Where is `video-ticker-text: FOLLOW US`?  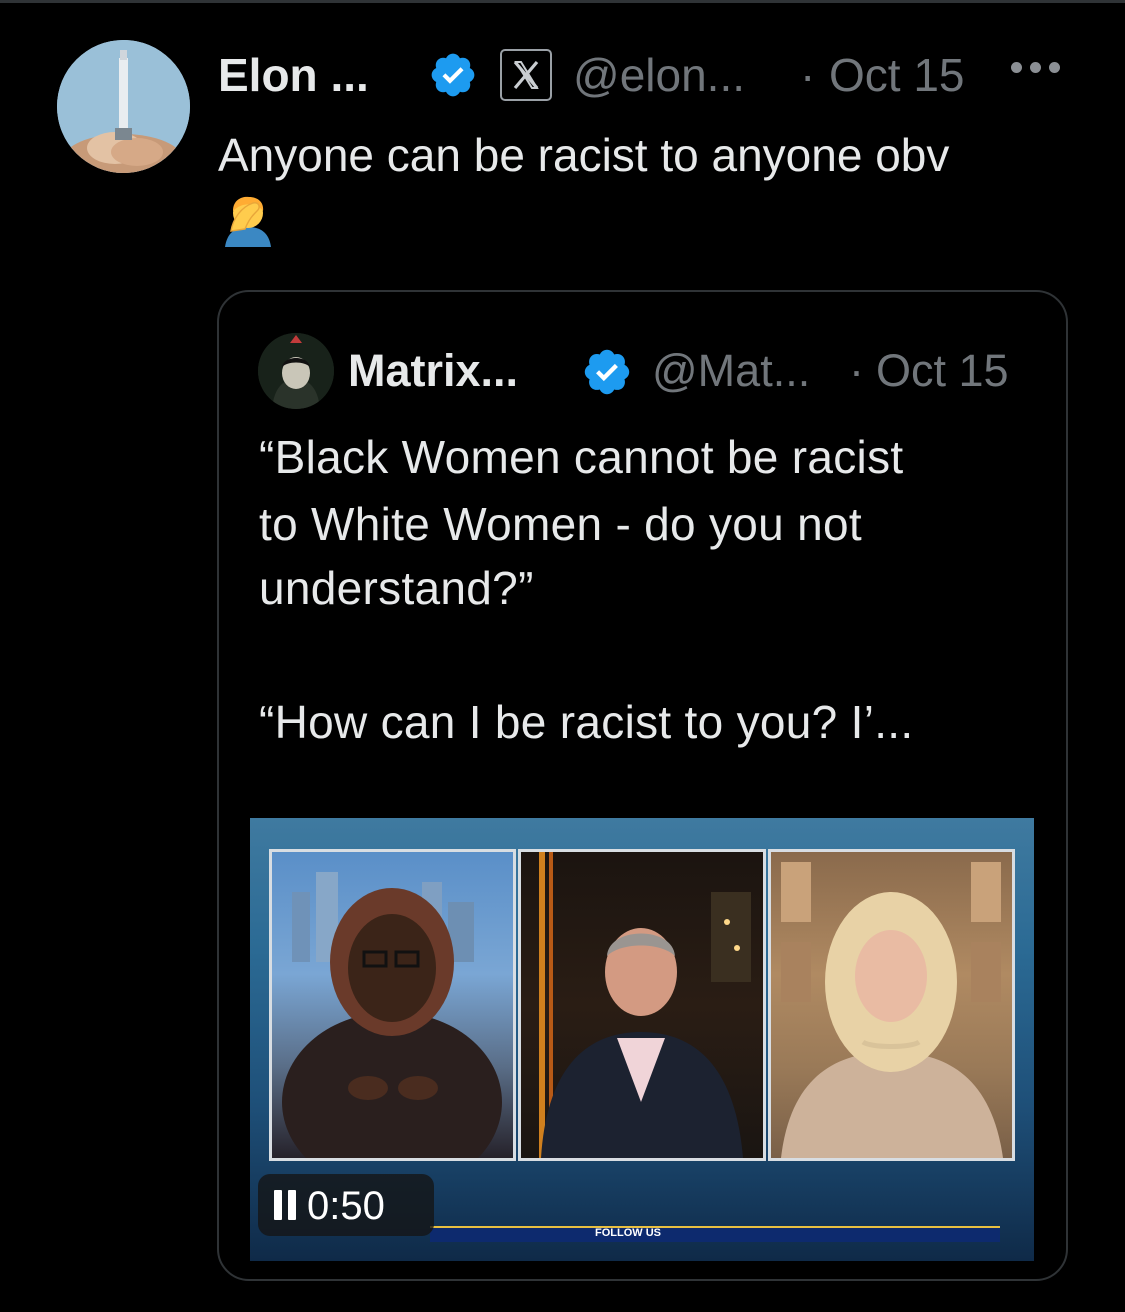
video-ticker-text: FOLLOW US is located at coordinates (628, 1233).